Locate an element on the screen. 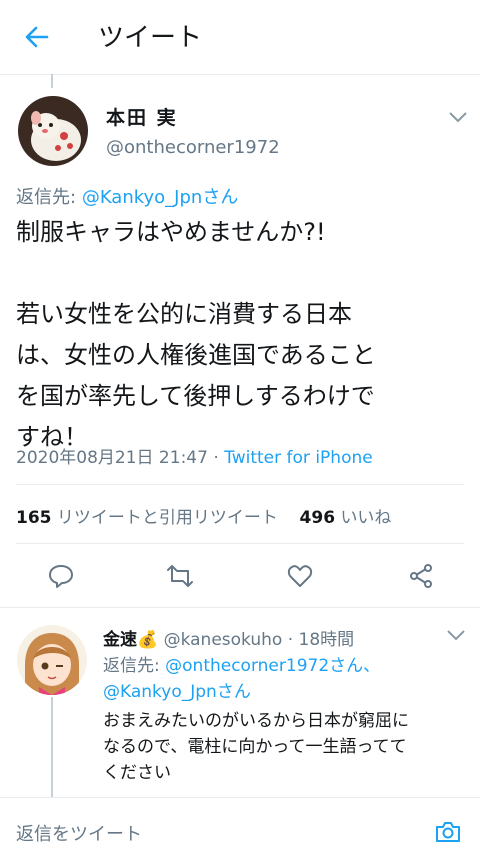  camera-icon is located at coordinates (448, 832).